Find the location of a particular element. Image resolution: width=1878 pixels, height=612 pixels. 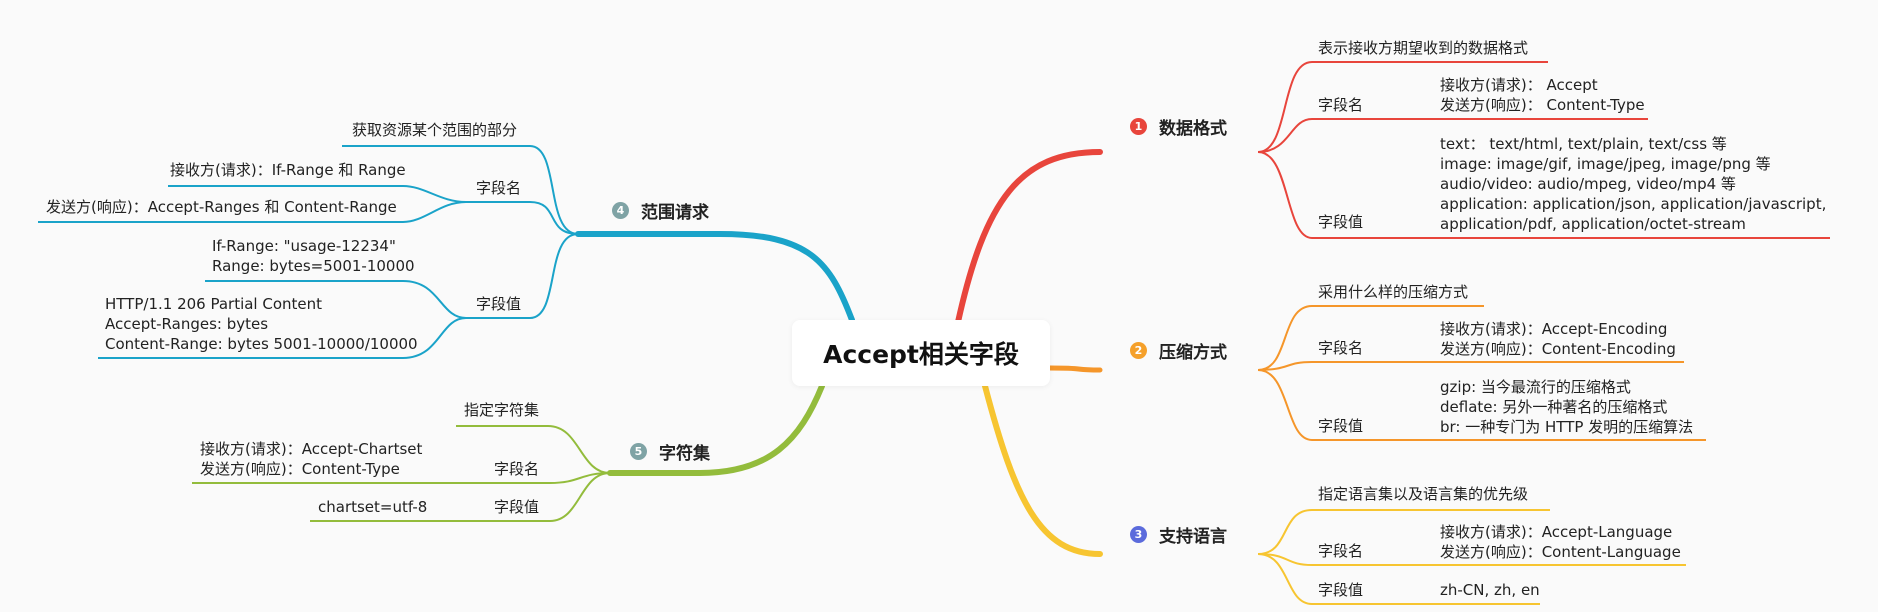

field-value-line: If-Range: "usage-12234" is located at coordinates (304, 246).